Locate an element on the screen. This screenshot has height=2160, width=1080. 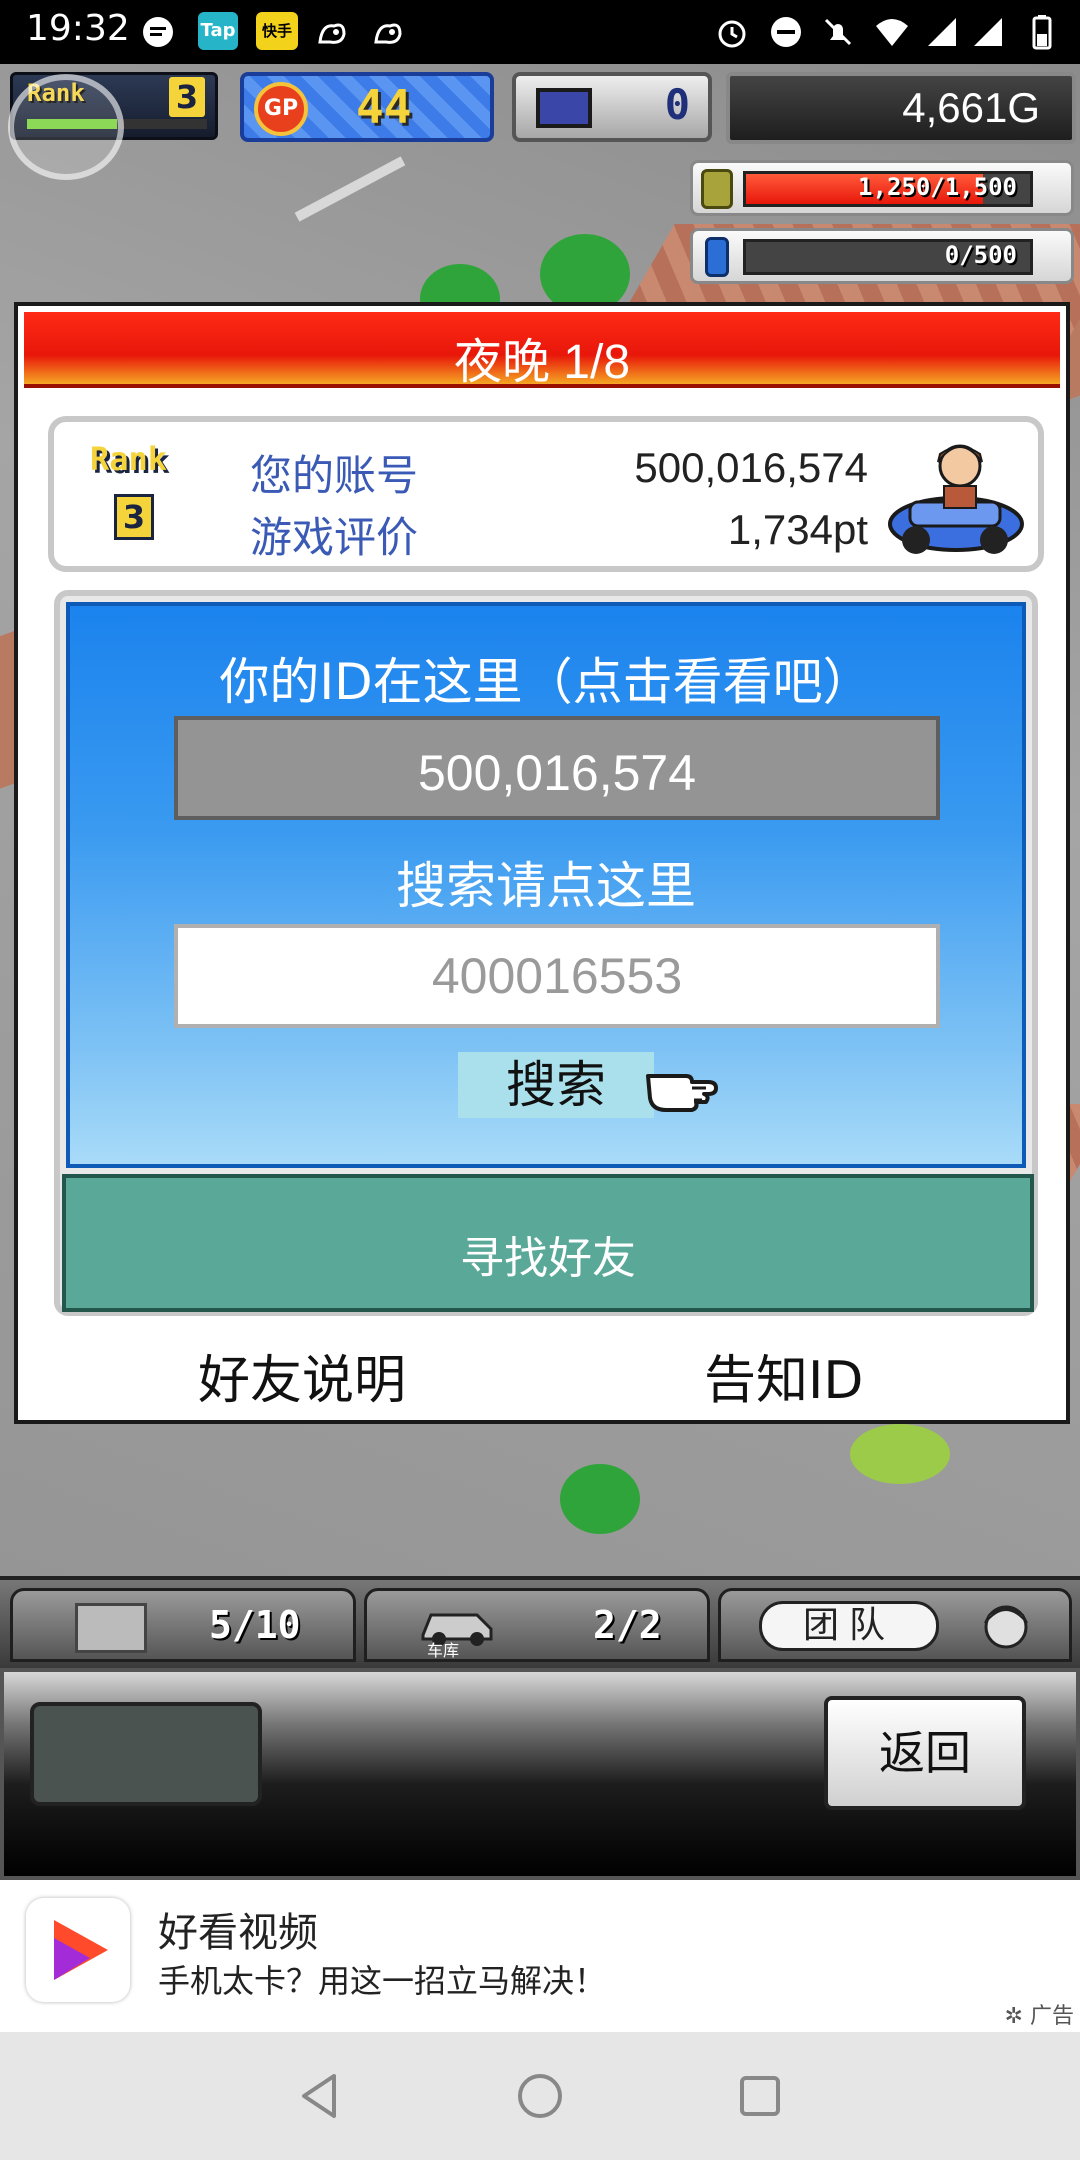
bottom-panel: 返回 is located at coordinates (540, 1774).